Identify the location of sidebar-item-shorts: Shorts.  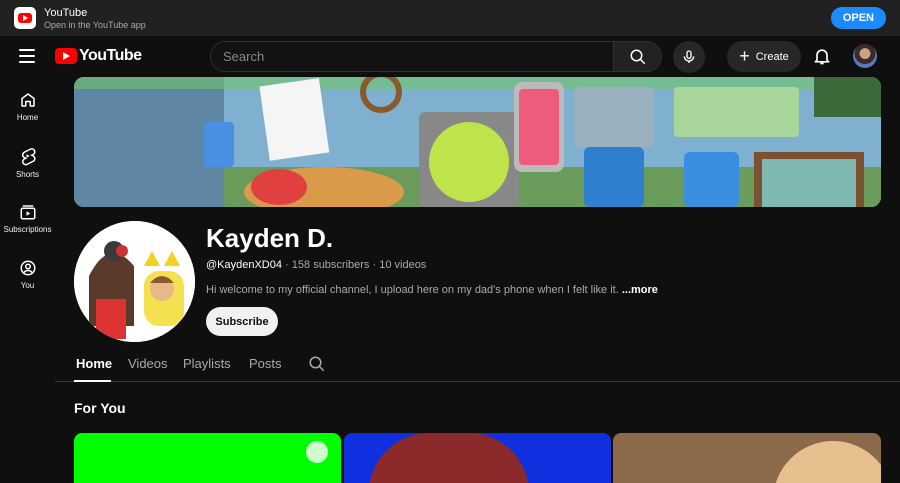
(27, 162).